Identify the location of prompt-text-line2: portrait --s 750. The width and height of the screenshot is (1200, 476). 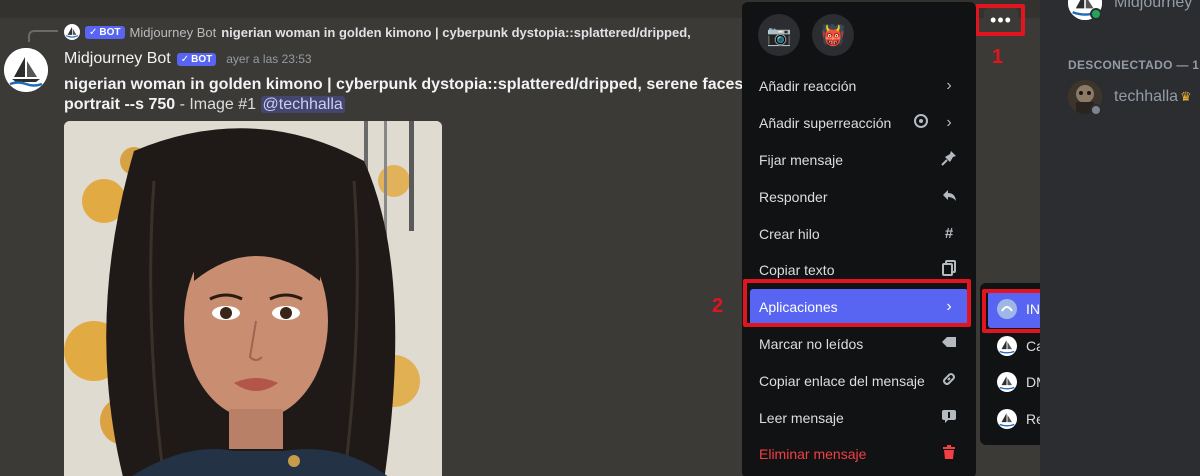
(120, 104).